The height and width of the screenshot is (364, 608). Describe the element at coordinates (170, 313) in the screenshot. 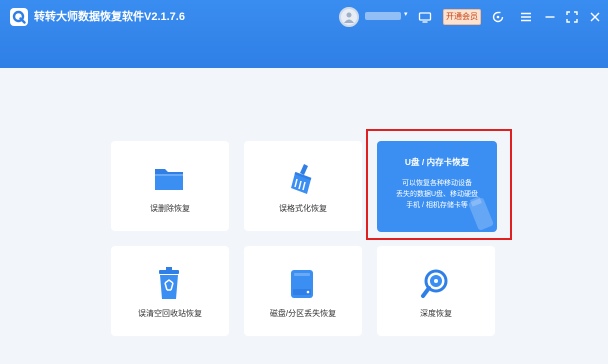

I see `card-label: 误清空回收站恢复` at that location.